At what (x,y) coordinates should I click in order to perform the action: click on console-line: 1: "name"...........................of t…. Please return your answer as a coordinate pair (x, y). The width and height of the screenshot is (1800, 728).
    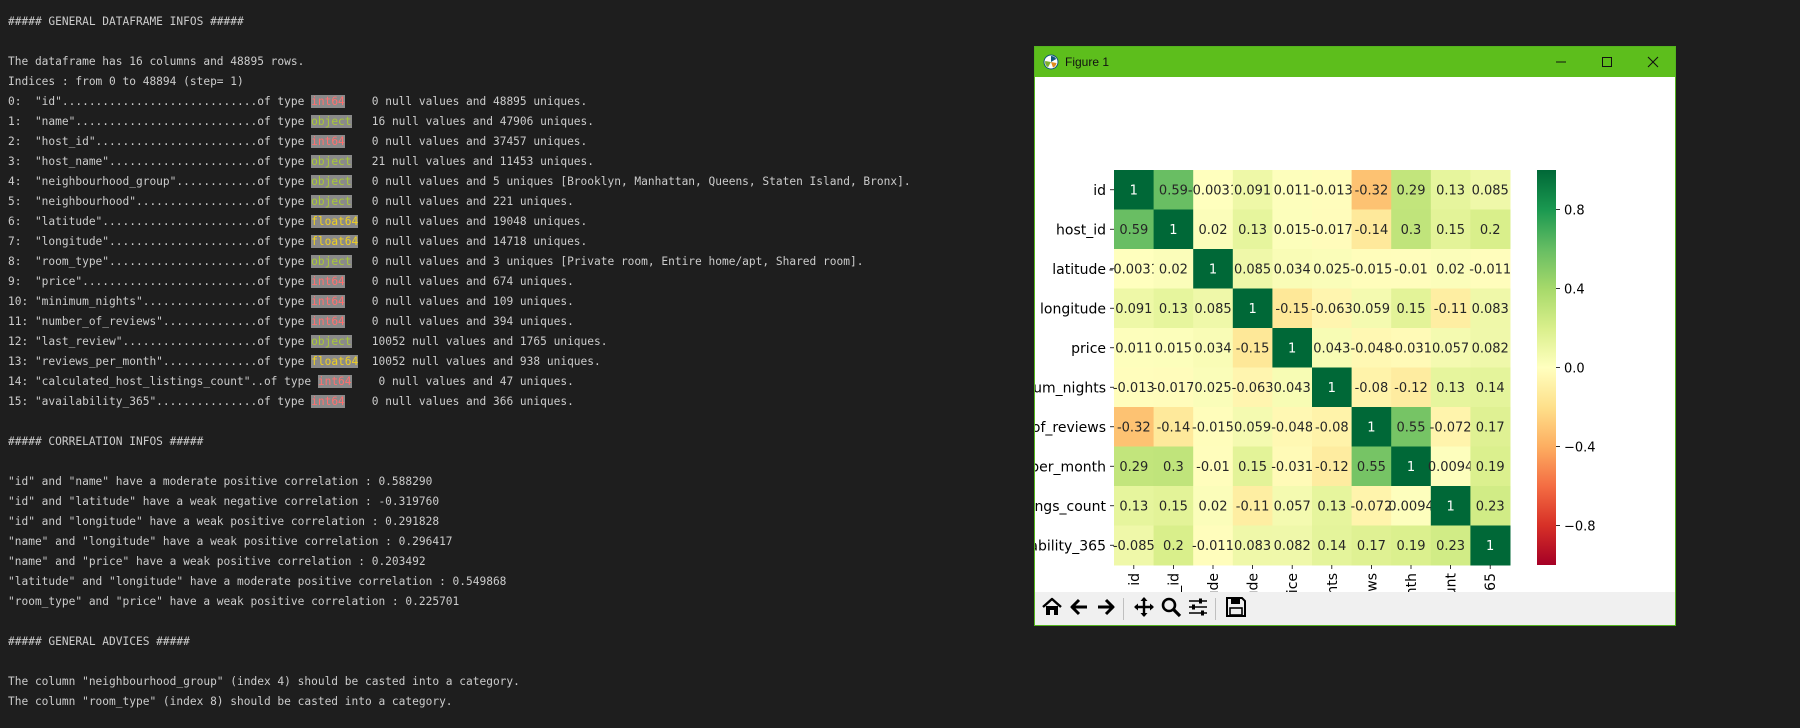
    Looking at the image, I should click on (301, 122).